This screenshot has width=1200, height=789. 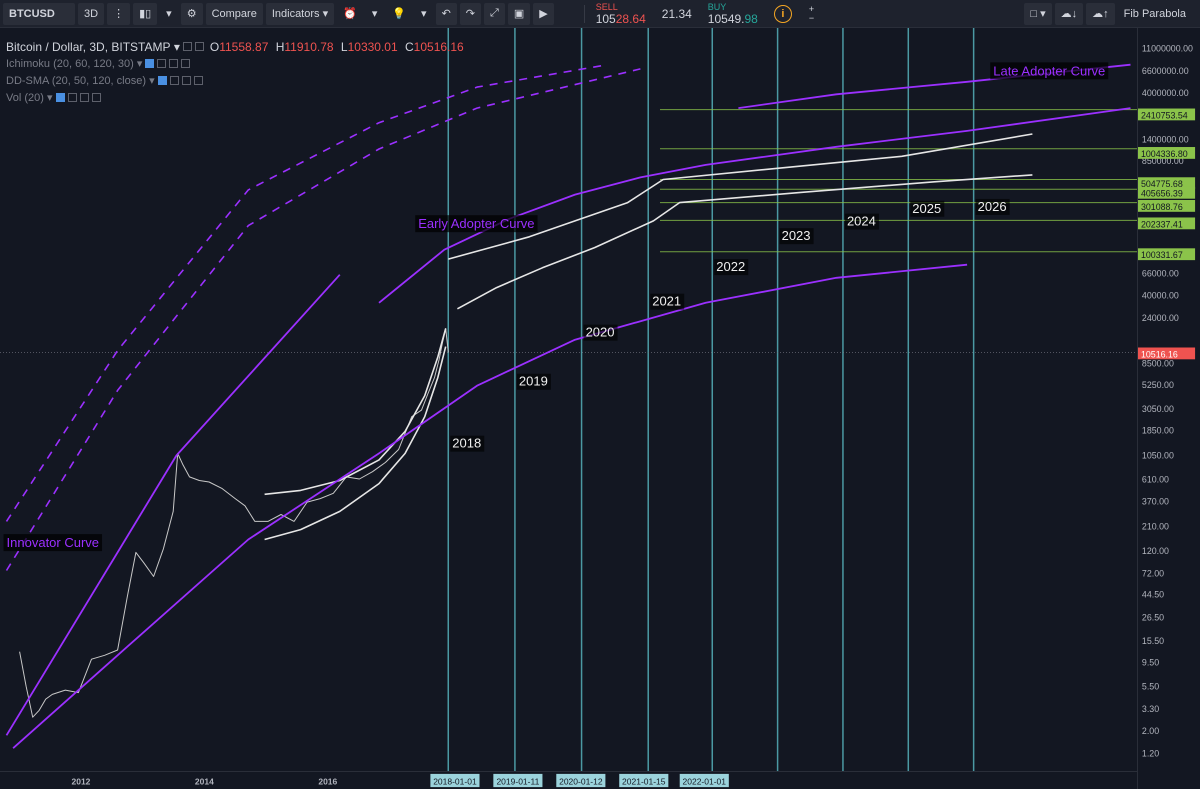 I want to click on compare-button: Compare, so click(x=234, y=13).